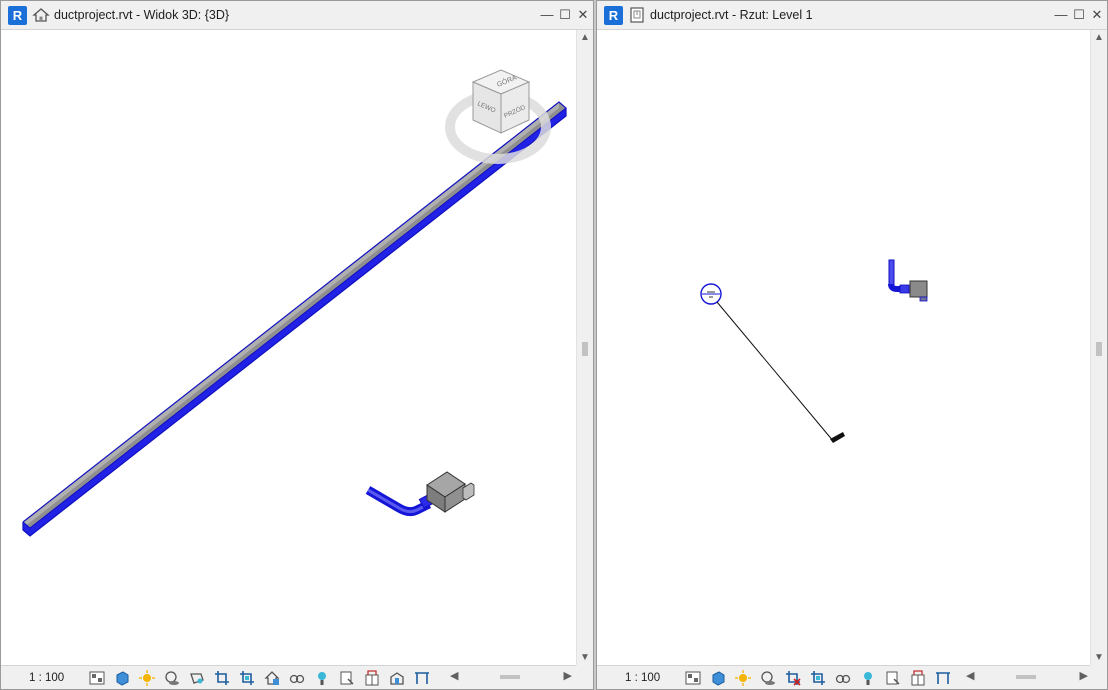  What do you see at coordinates (793, 678) in the screenshot?
I see `crop-view-off-icon` at bounding box center [793, 678].